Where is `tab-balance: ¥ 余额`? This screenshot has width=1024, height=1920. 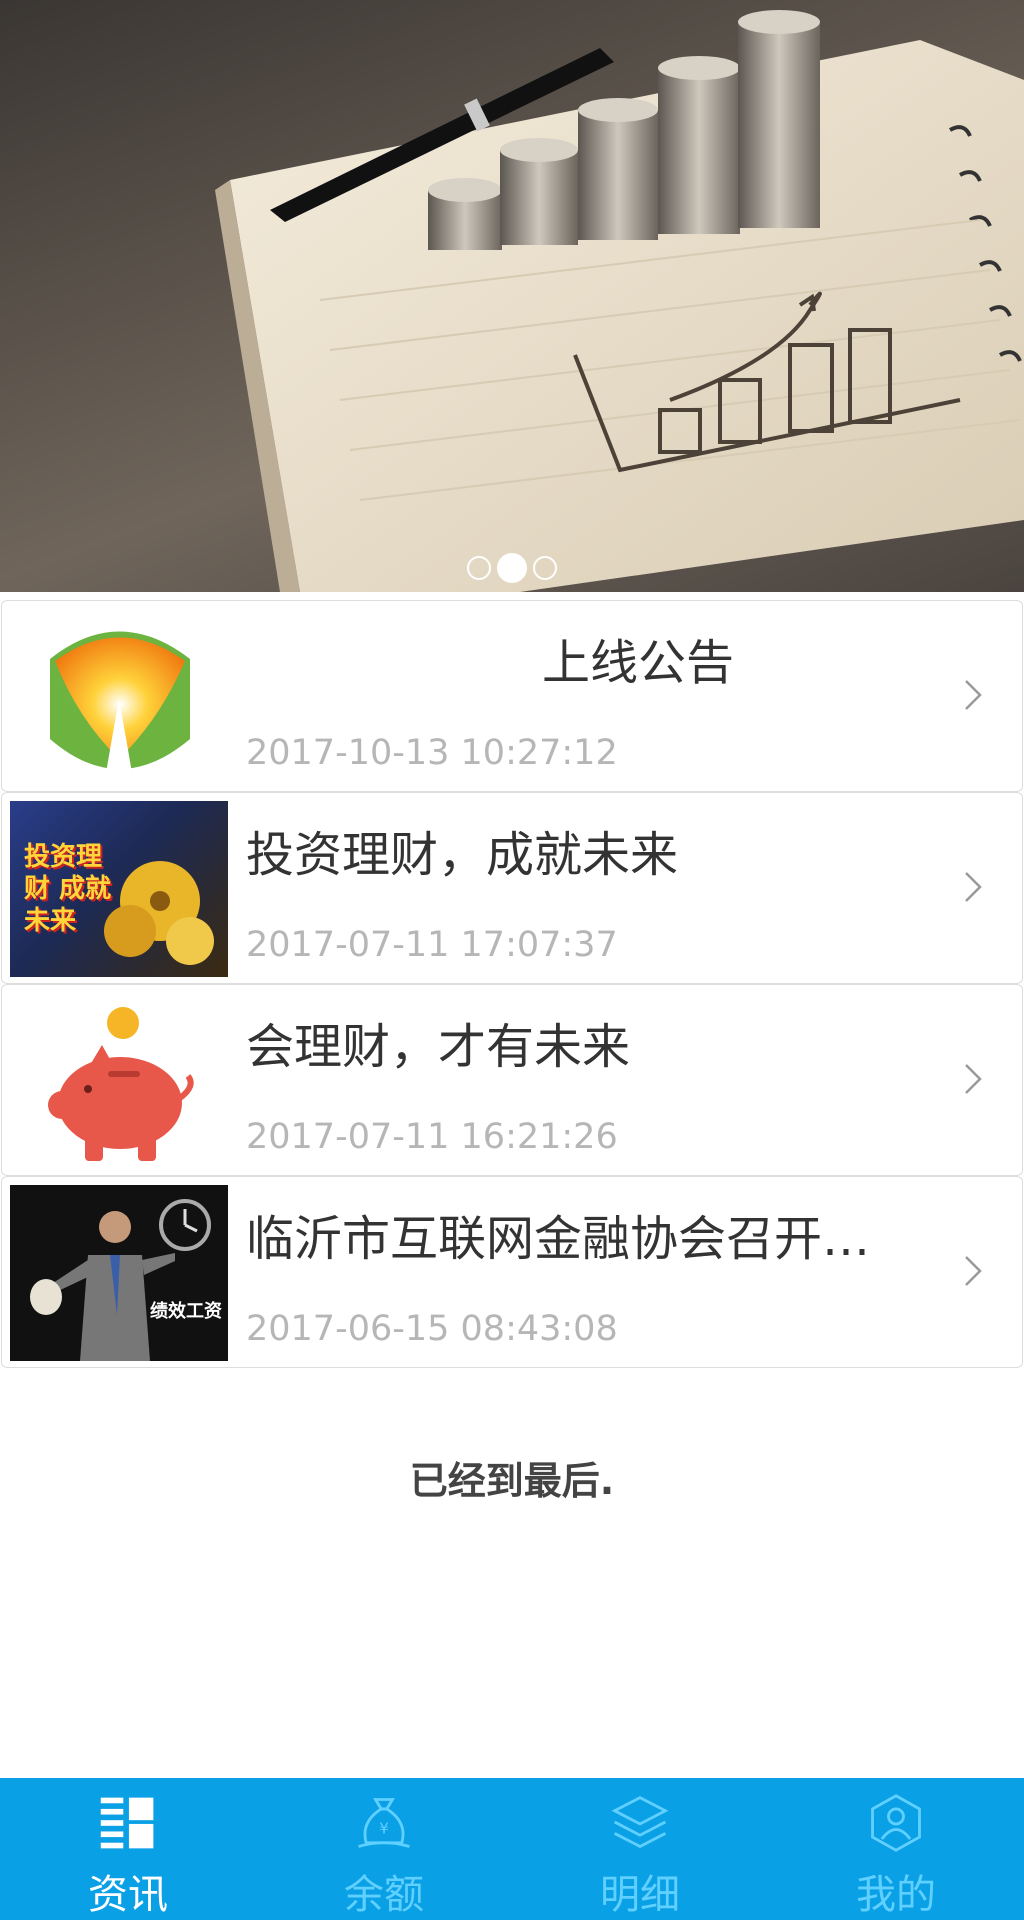
tab-balance: ¥ 余额 is located at coordinates (384, 1849).